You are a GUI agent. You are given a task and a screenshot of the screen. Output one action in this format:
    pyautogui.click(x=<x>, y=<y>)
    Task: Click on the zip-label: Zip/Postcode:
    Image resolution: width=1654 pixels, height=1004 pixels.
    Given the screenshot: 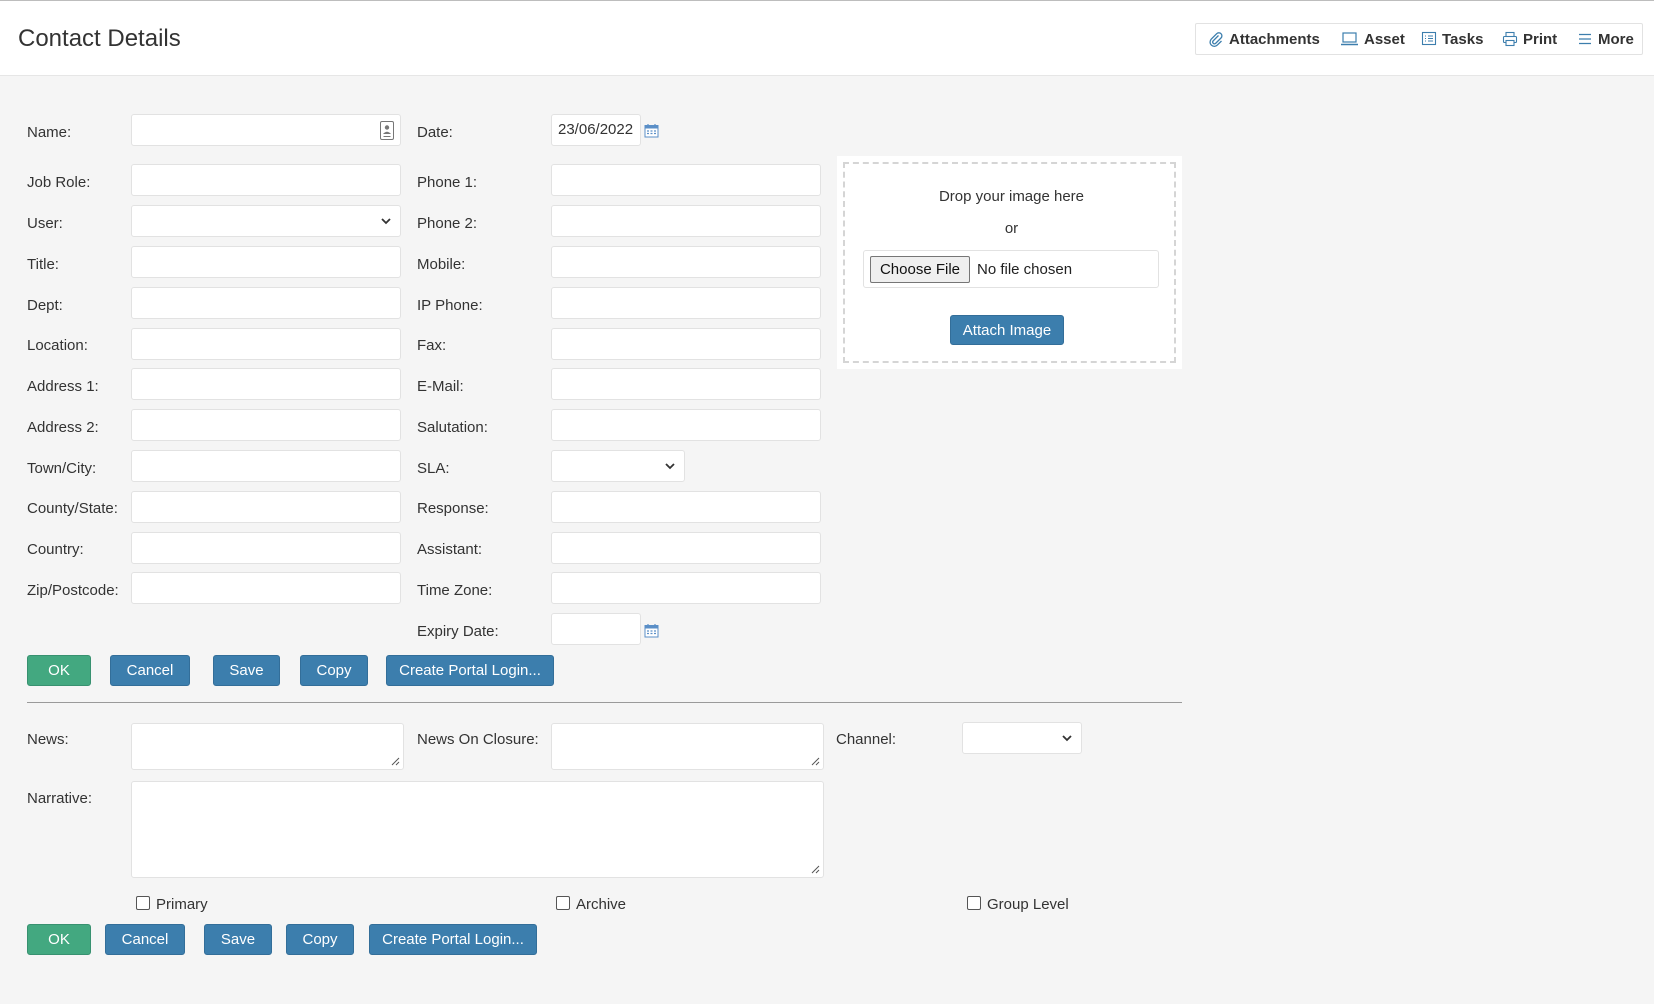 What is the action you would take?
    pyautogui.click(x=73, y=590)
    